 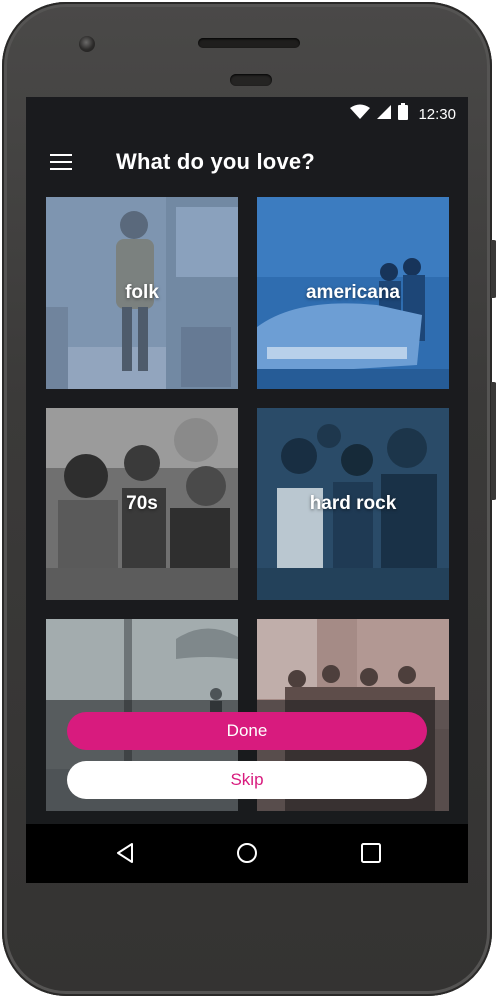 I want to click on genre-label: americana, so click(x=352, y=292).